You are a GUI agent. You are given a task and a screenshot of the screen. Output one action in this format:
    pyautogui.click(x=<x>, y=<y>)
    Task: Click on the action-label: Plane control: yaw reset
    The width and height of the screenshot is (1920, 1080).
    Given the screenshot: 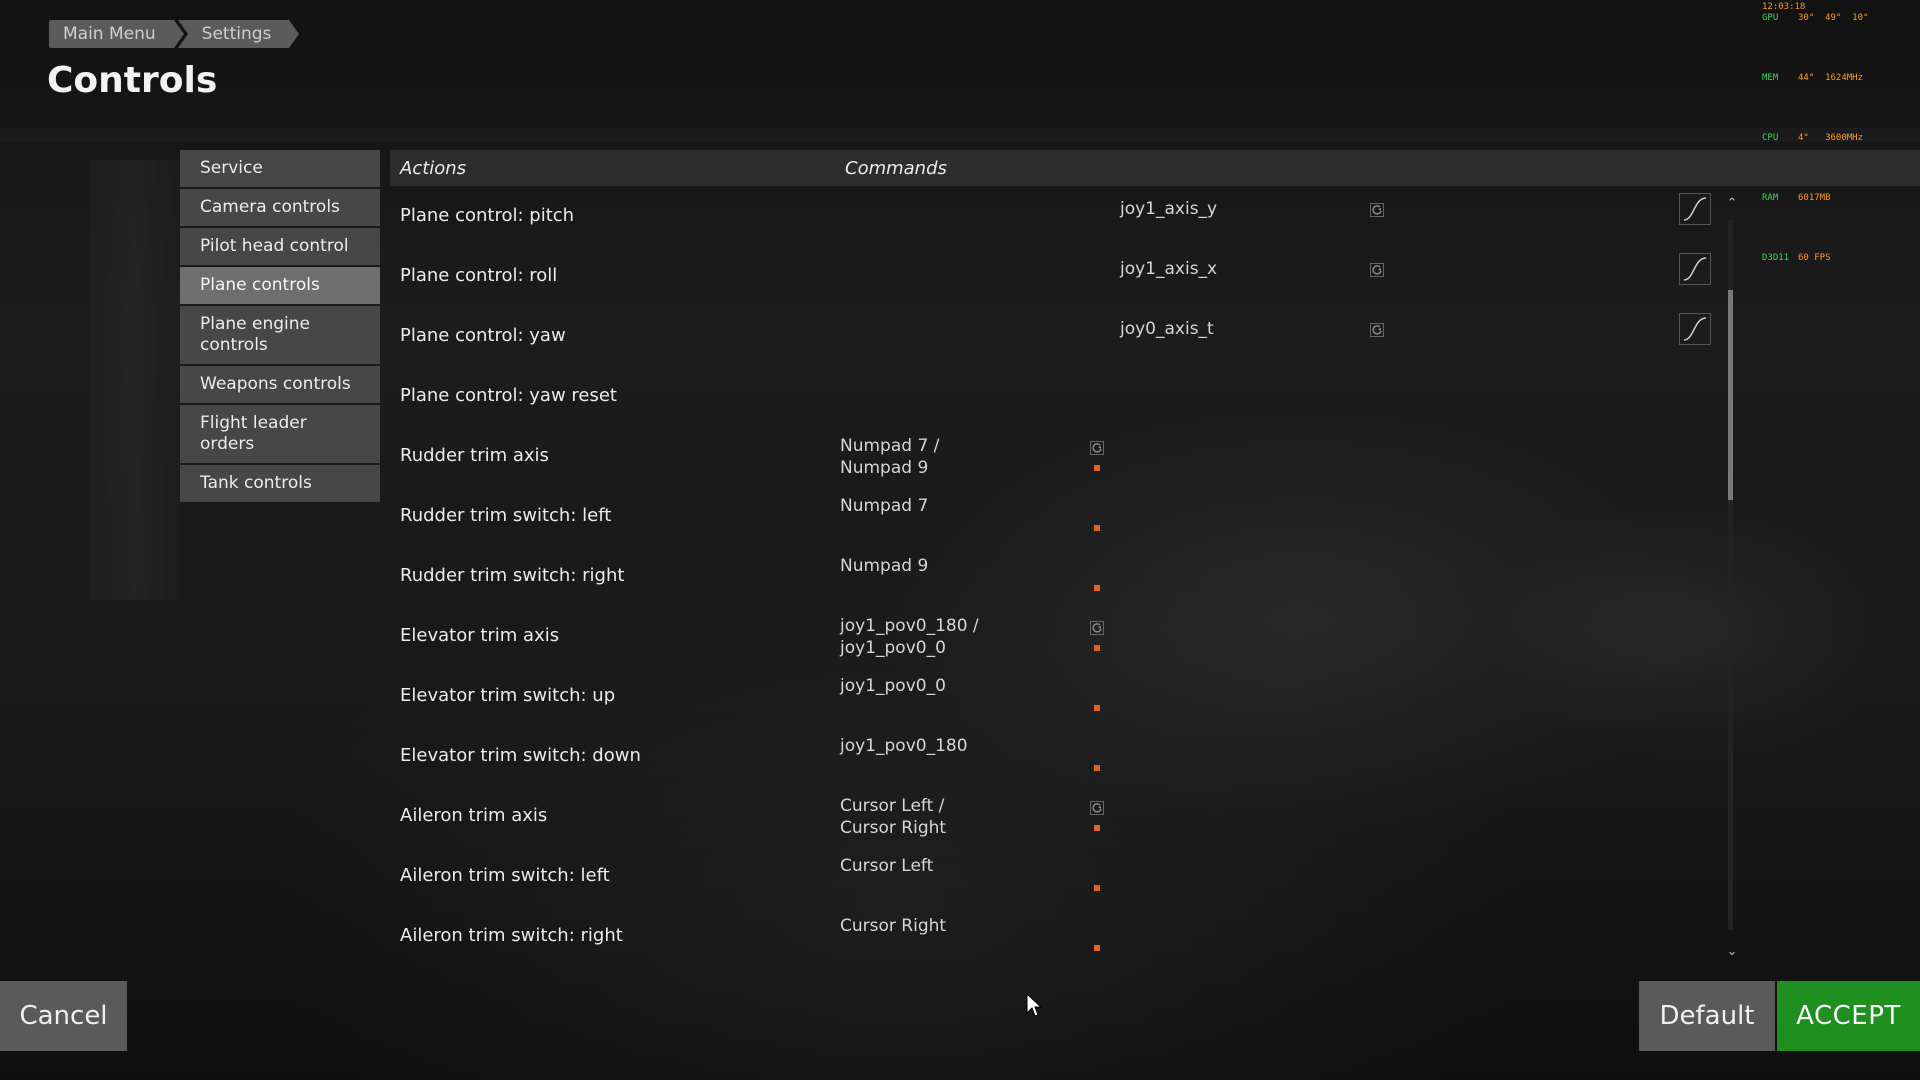 What is the action you would take?
    pyautogui.click(x=508, y=395)
    